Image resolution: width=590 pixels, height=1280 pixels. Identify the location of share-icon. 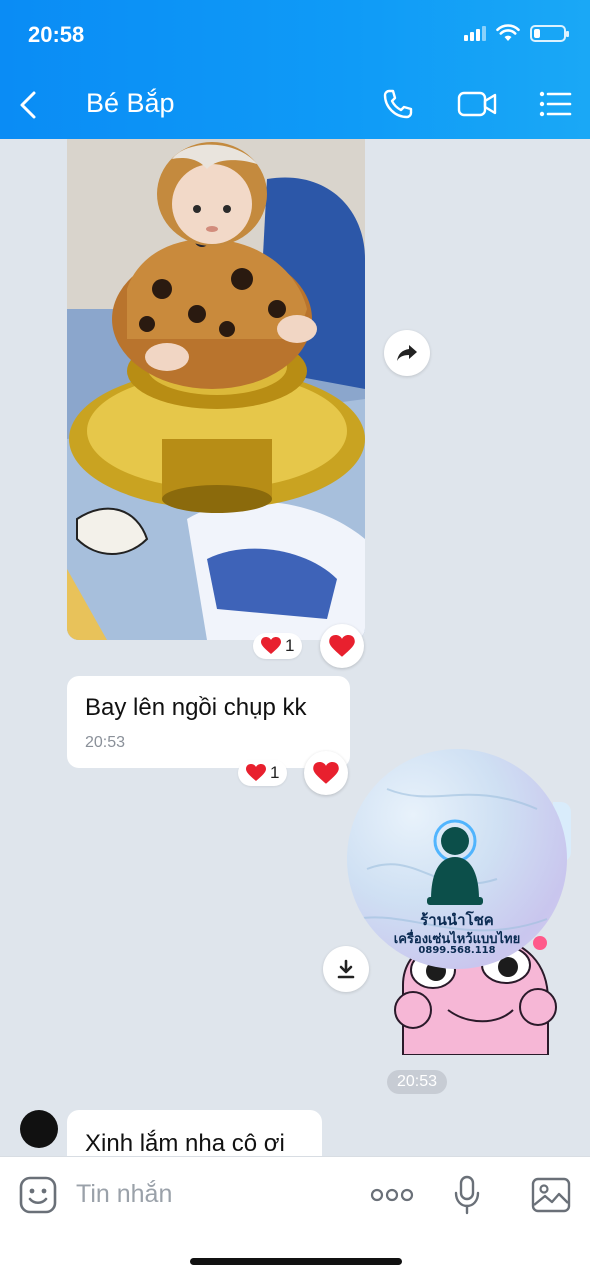
(407, 353).